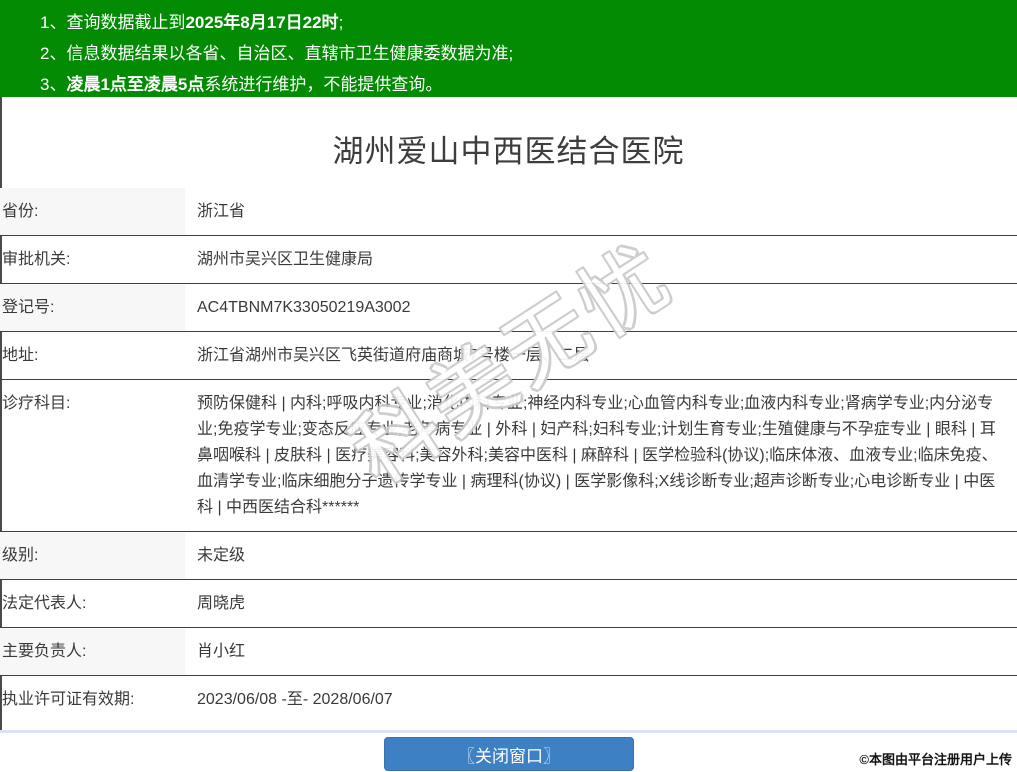 Image resolution: width=1017 pixels, height=772 pixels. Describe the element at coordinates (295, 699) in the screenshot. I see `field-value: 2023/06/08 -至- 2028/06/07` at that location.